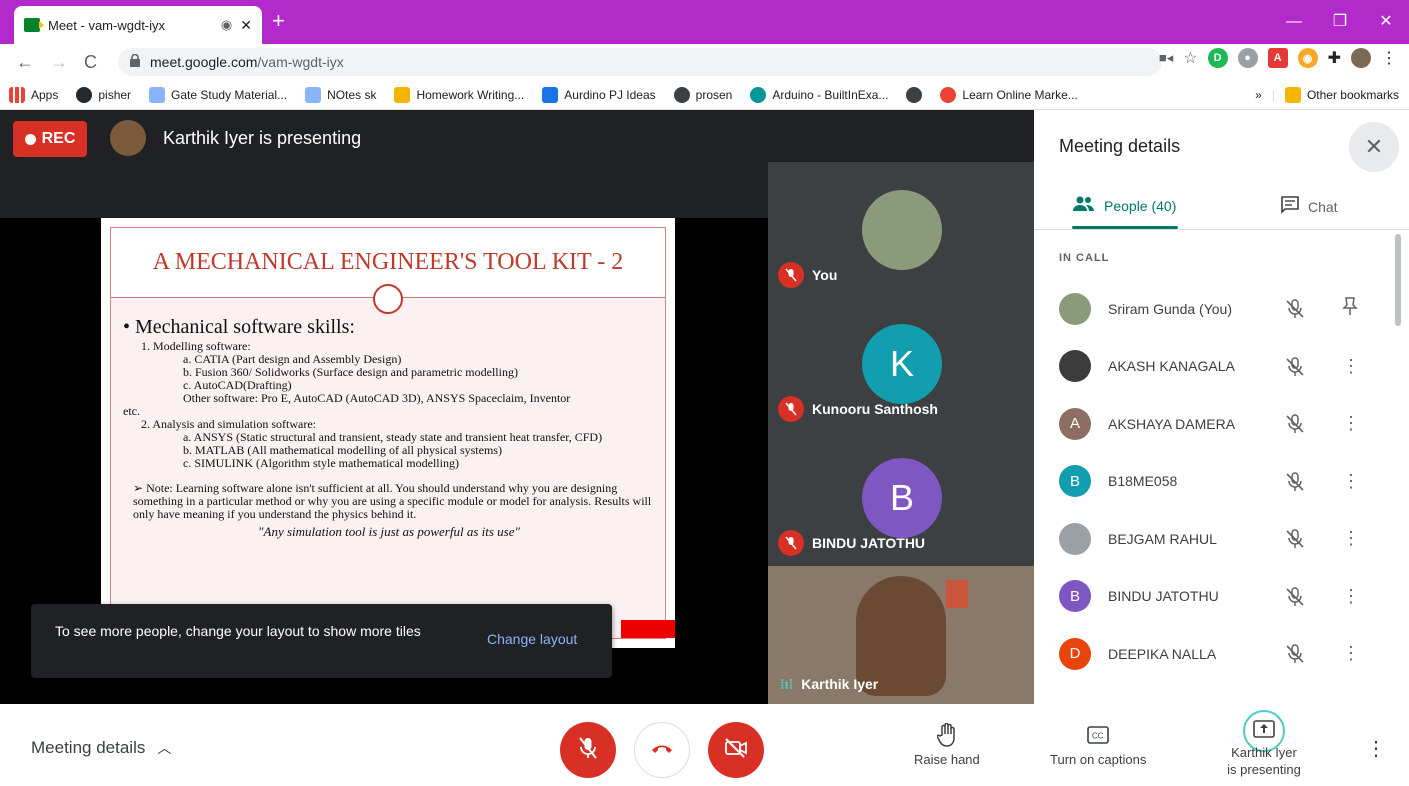  I want to click on presenter-label: Karthik Iyer is presenting, so click(262, 138).